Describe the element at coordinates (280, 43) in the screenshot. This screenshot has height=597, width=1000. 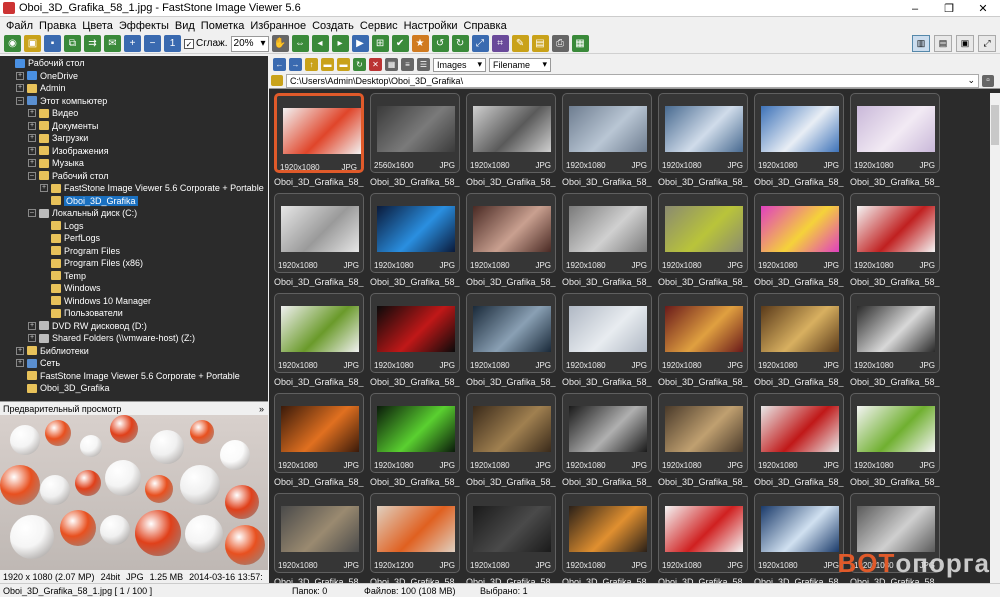
I see `hand-tool-icon: ✋` at that location.